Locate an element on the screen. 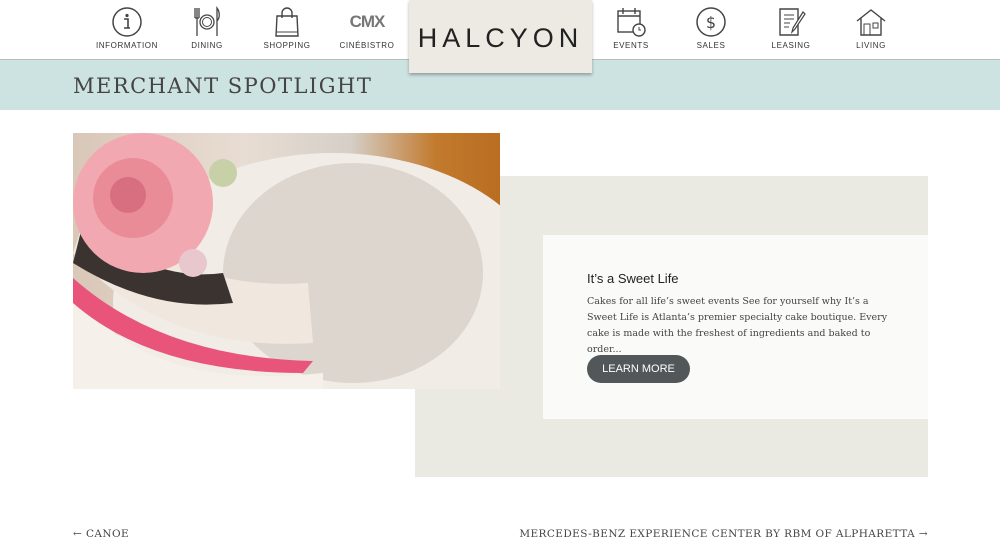 This screenshot has width=1000, height=555. house-icon is located at coordinates (871, 22).